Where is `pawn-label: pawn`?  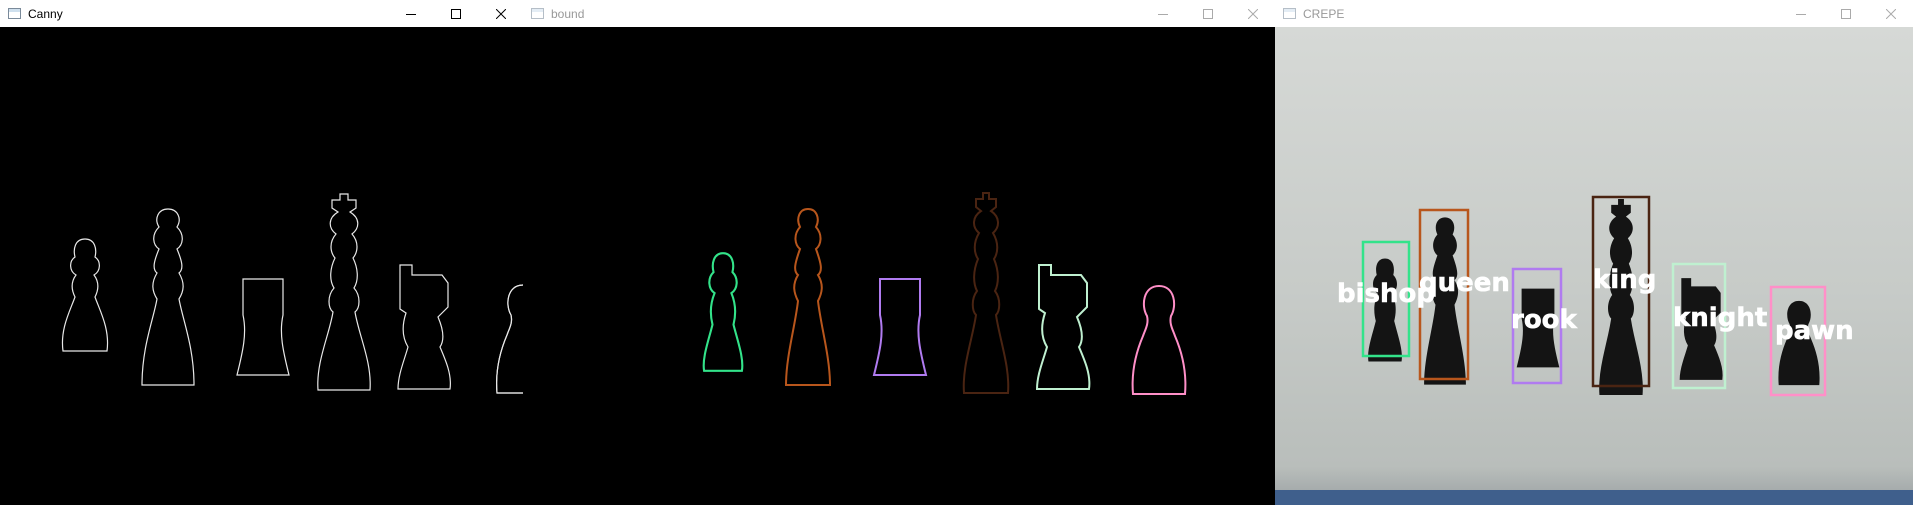 pawn-label: pawn is located at coordinates (1814, 331).